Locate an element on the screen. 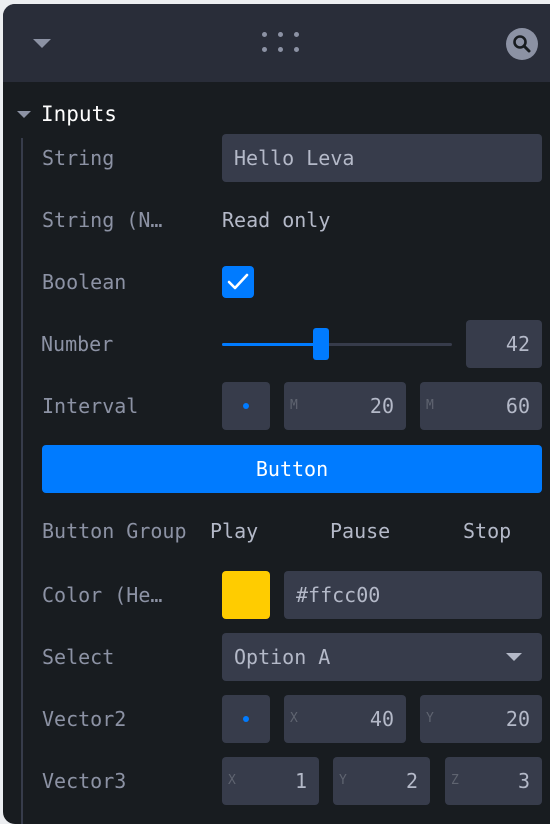 The image size is (550, 824). folder-title: Inputs is located at coordinates (79, 114).